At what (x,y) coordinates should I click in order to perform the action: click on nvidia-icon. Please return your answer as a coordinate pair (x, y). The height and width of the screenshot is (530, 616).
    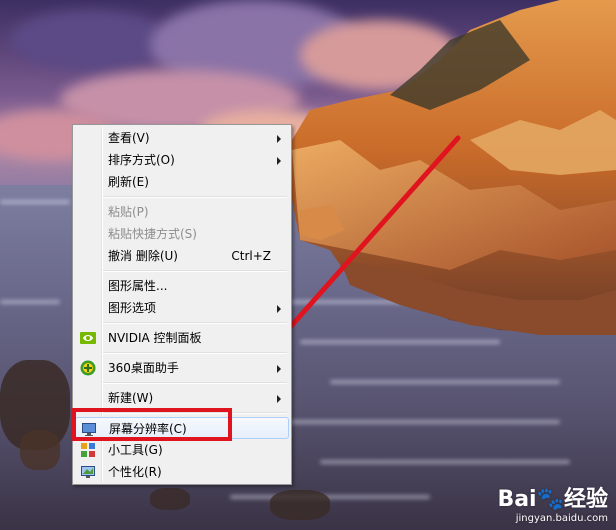
    Looking at the image, I should click on (88, 338).